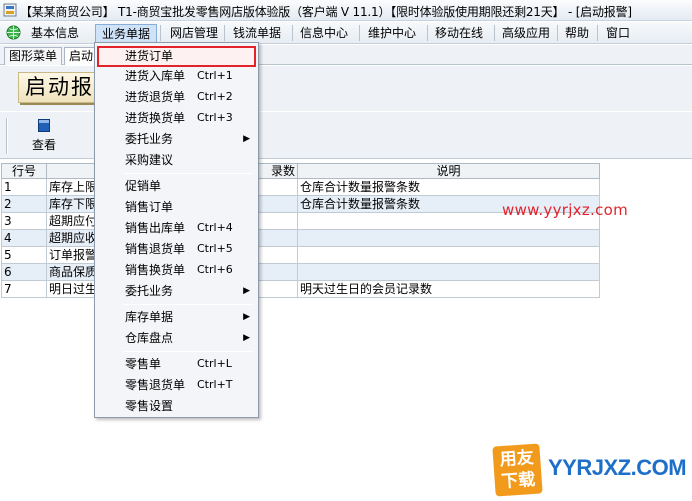 The height and width of the screenshot is (501, 692). I want to click on menu-item-stocktaking: 仓库盘点 ▶, so click(176, 338).